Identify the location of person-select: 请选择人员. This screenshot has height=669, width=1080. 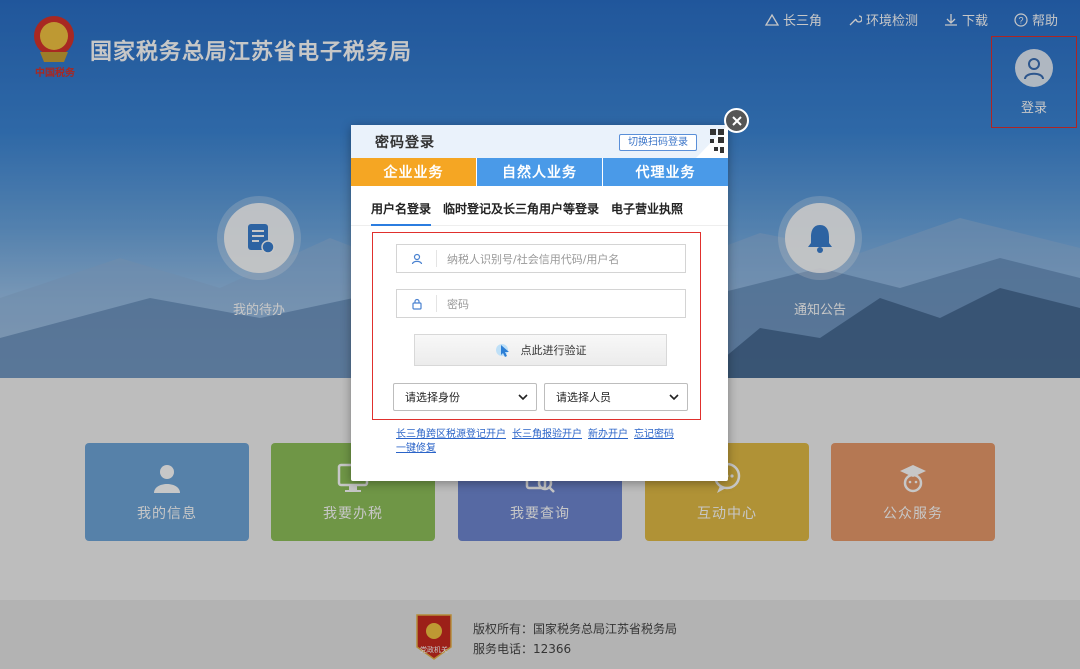
(616, 397).